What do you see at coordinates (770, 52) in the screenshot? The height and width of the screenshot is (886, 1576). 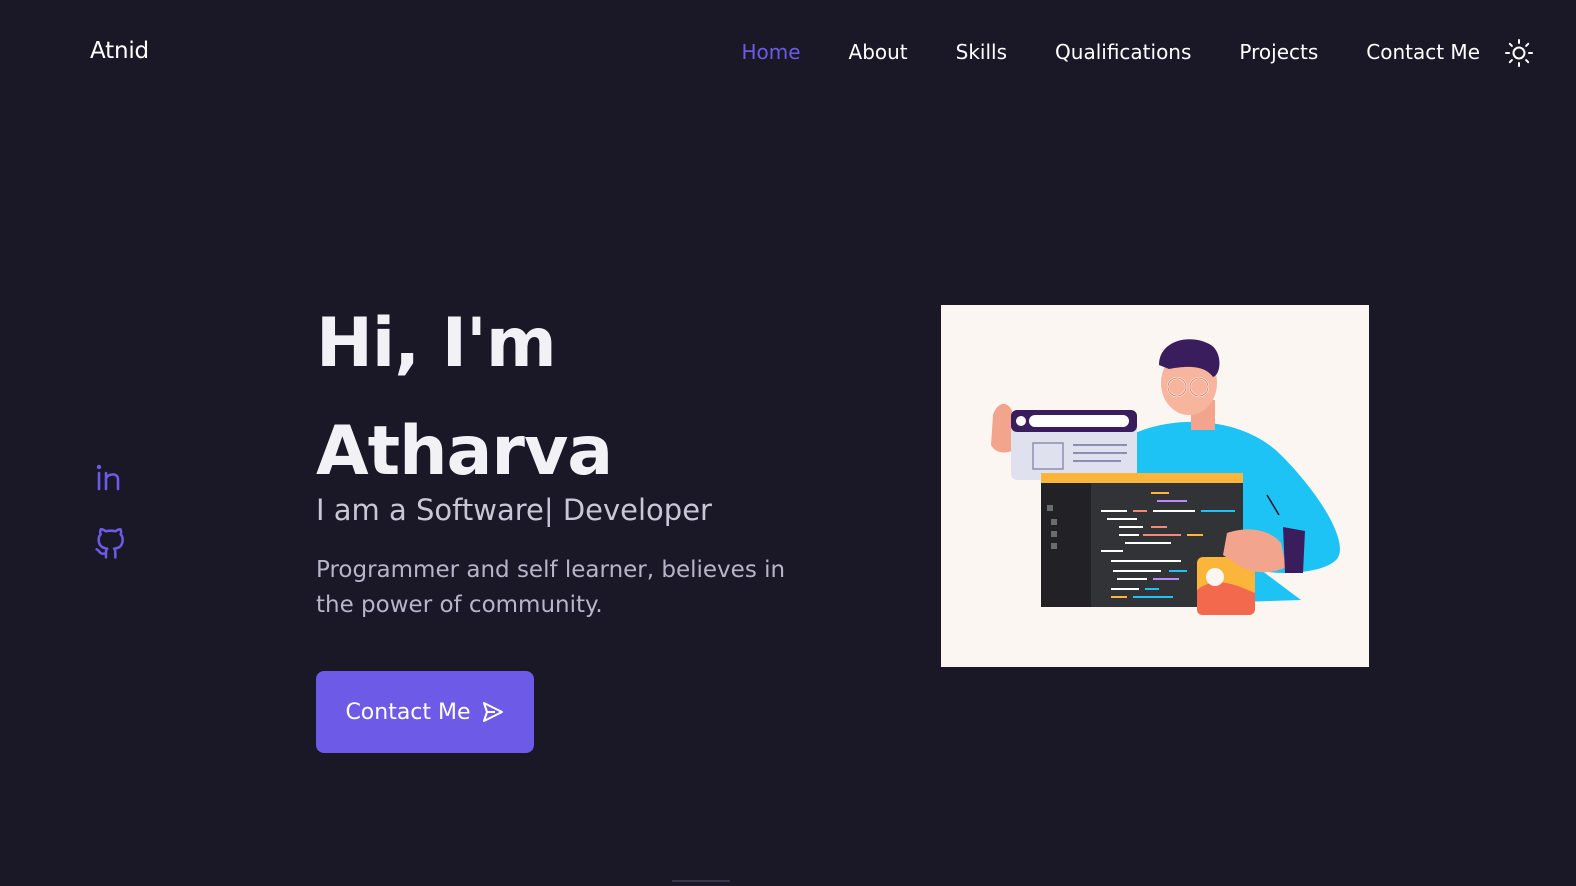 I see `nav-home: Home` at bounding box center [770, 52].